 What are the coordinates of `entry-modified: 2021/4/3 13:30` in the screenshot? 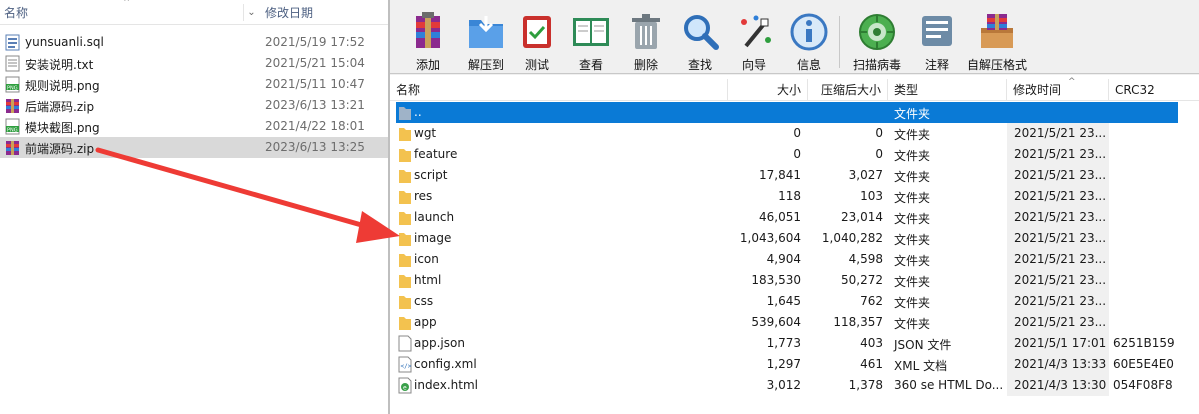 It's located at (1060, 385).